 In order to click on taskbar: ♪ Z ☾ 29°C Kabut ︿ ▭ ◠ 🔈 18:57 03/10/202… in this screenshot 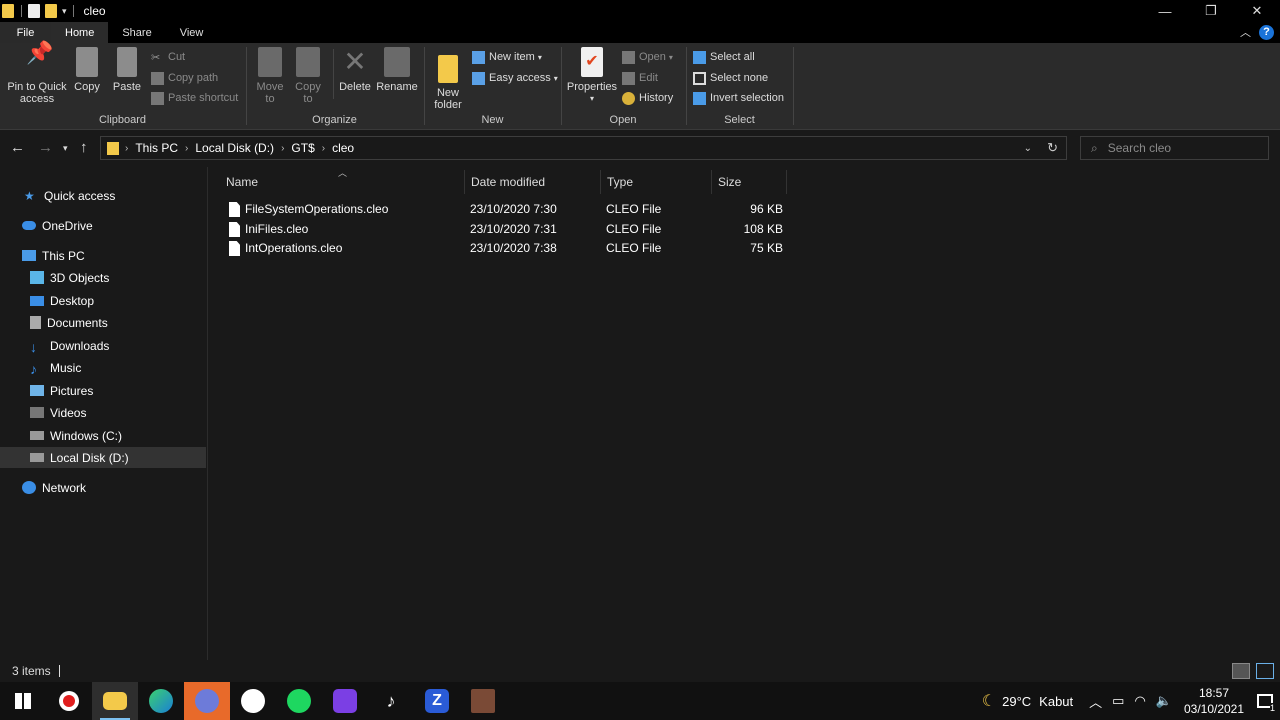, I will do `click(640, 701)`.